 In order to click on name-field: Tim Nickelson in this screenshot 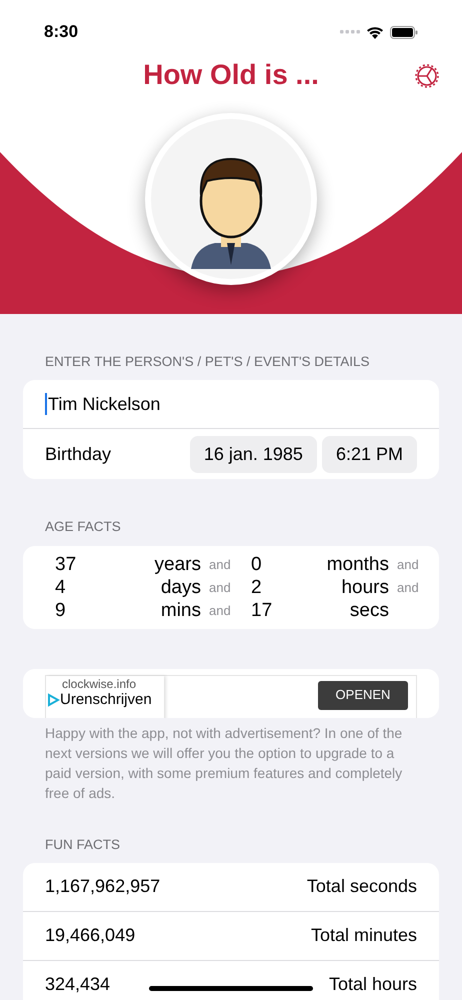, I will do `click(231, 405)`.